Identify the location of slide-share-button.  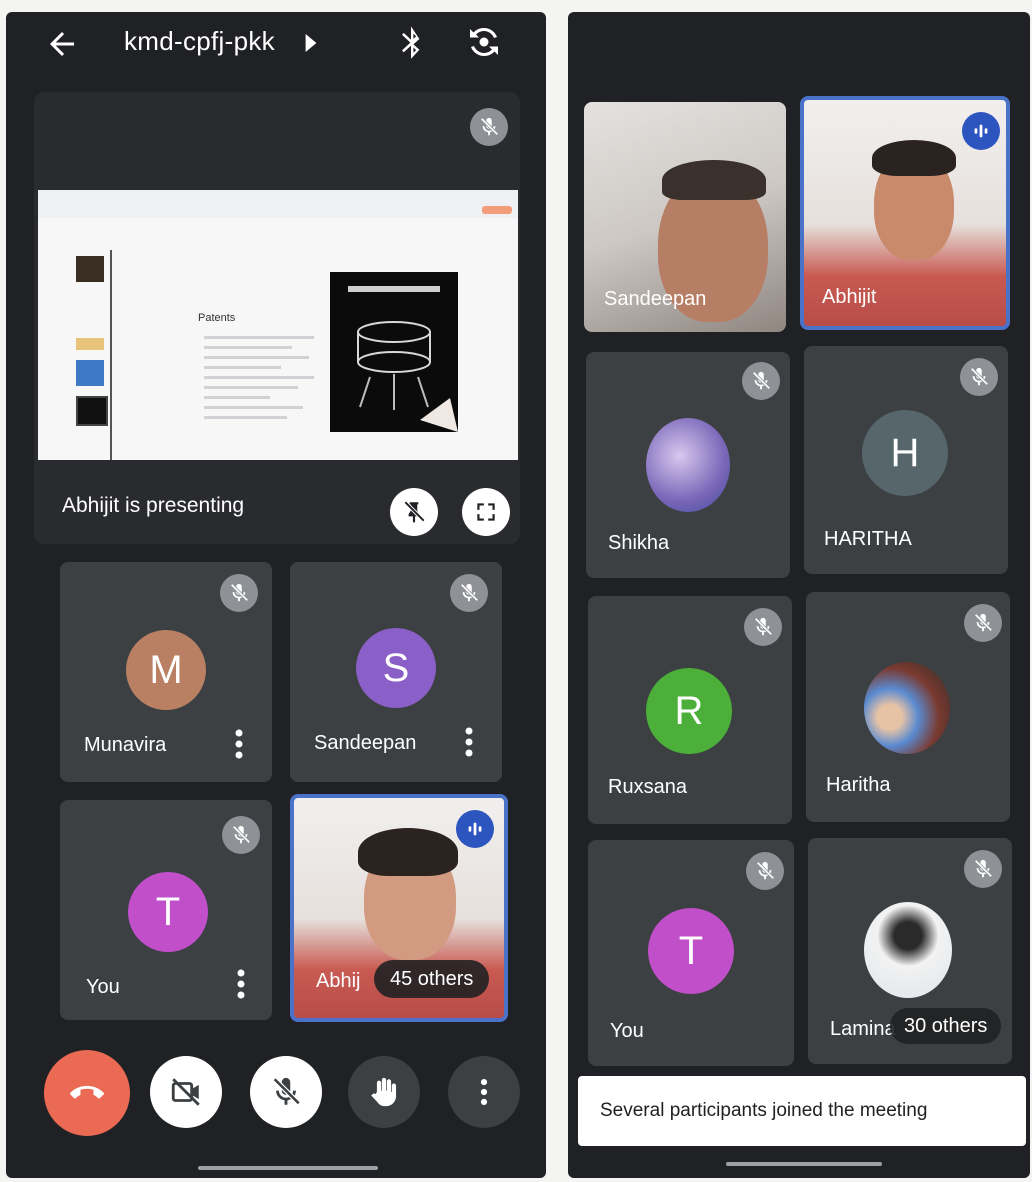
(497, 210).